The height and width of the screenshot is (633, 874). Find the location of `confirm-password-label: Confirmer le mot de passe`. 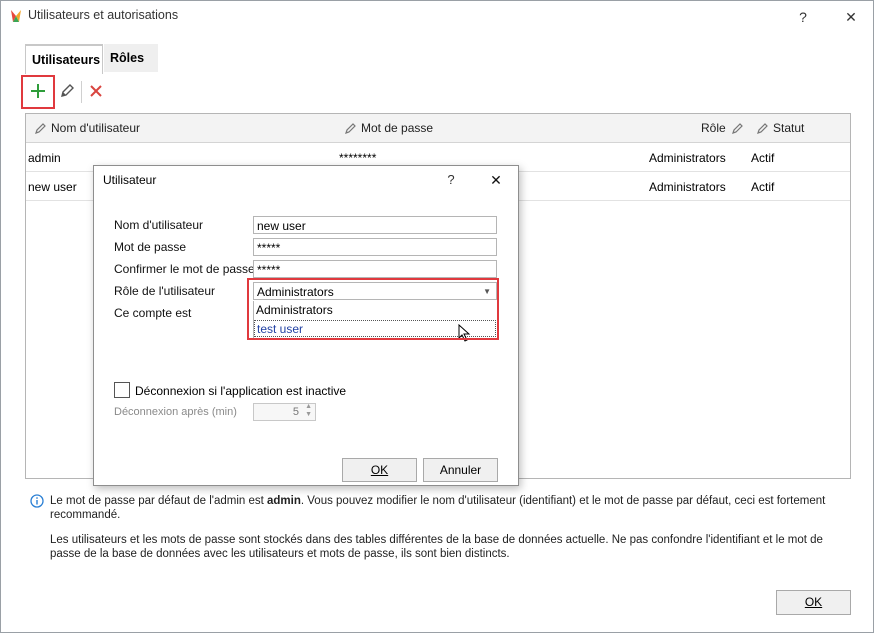

confirm-password-label: Confirmer le mot de passe is located at coordinates (184, 269).